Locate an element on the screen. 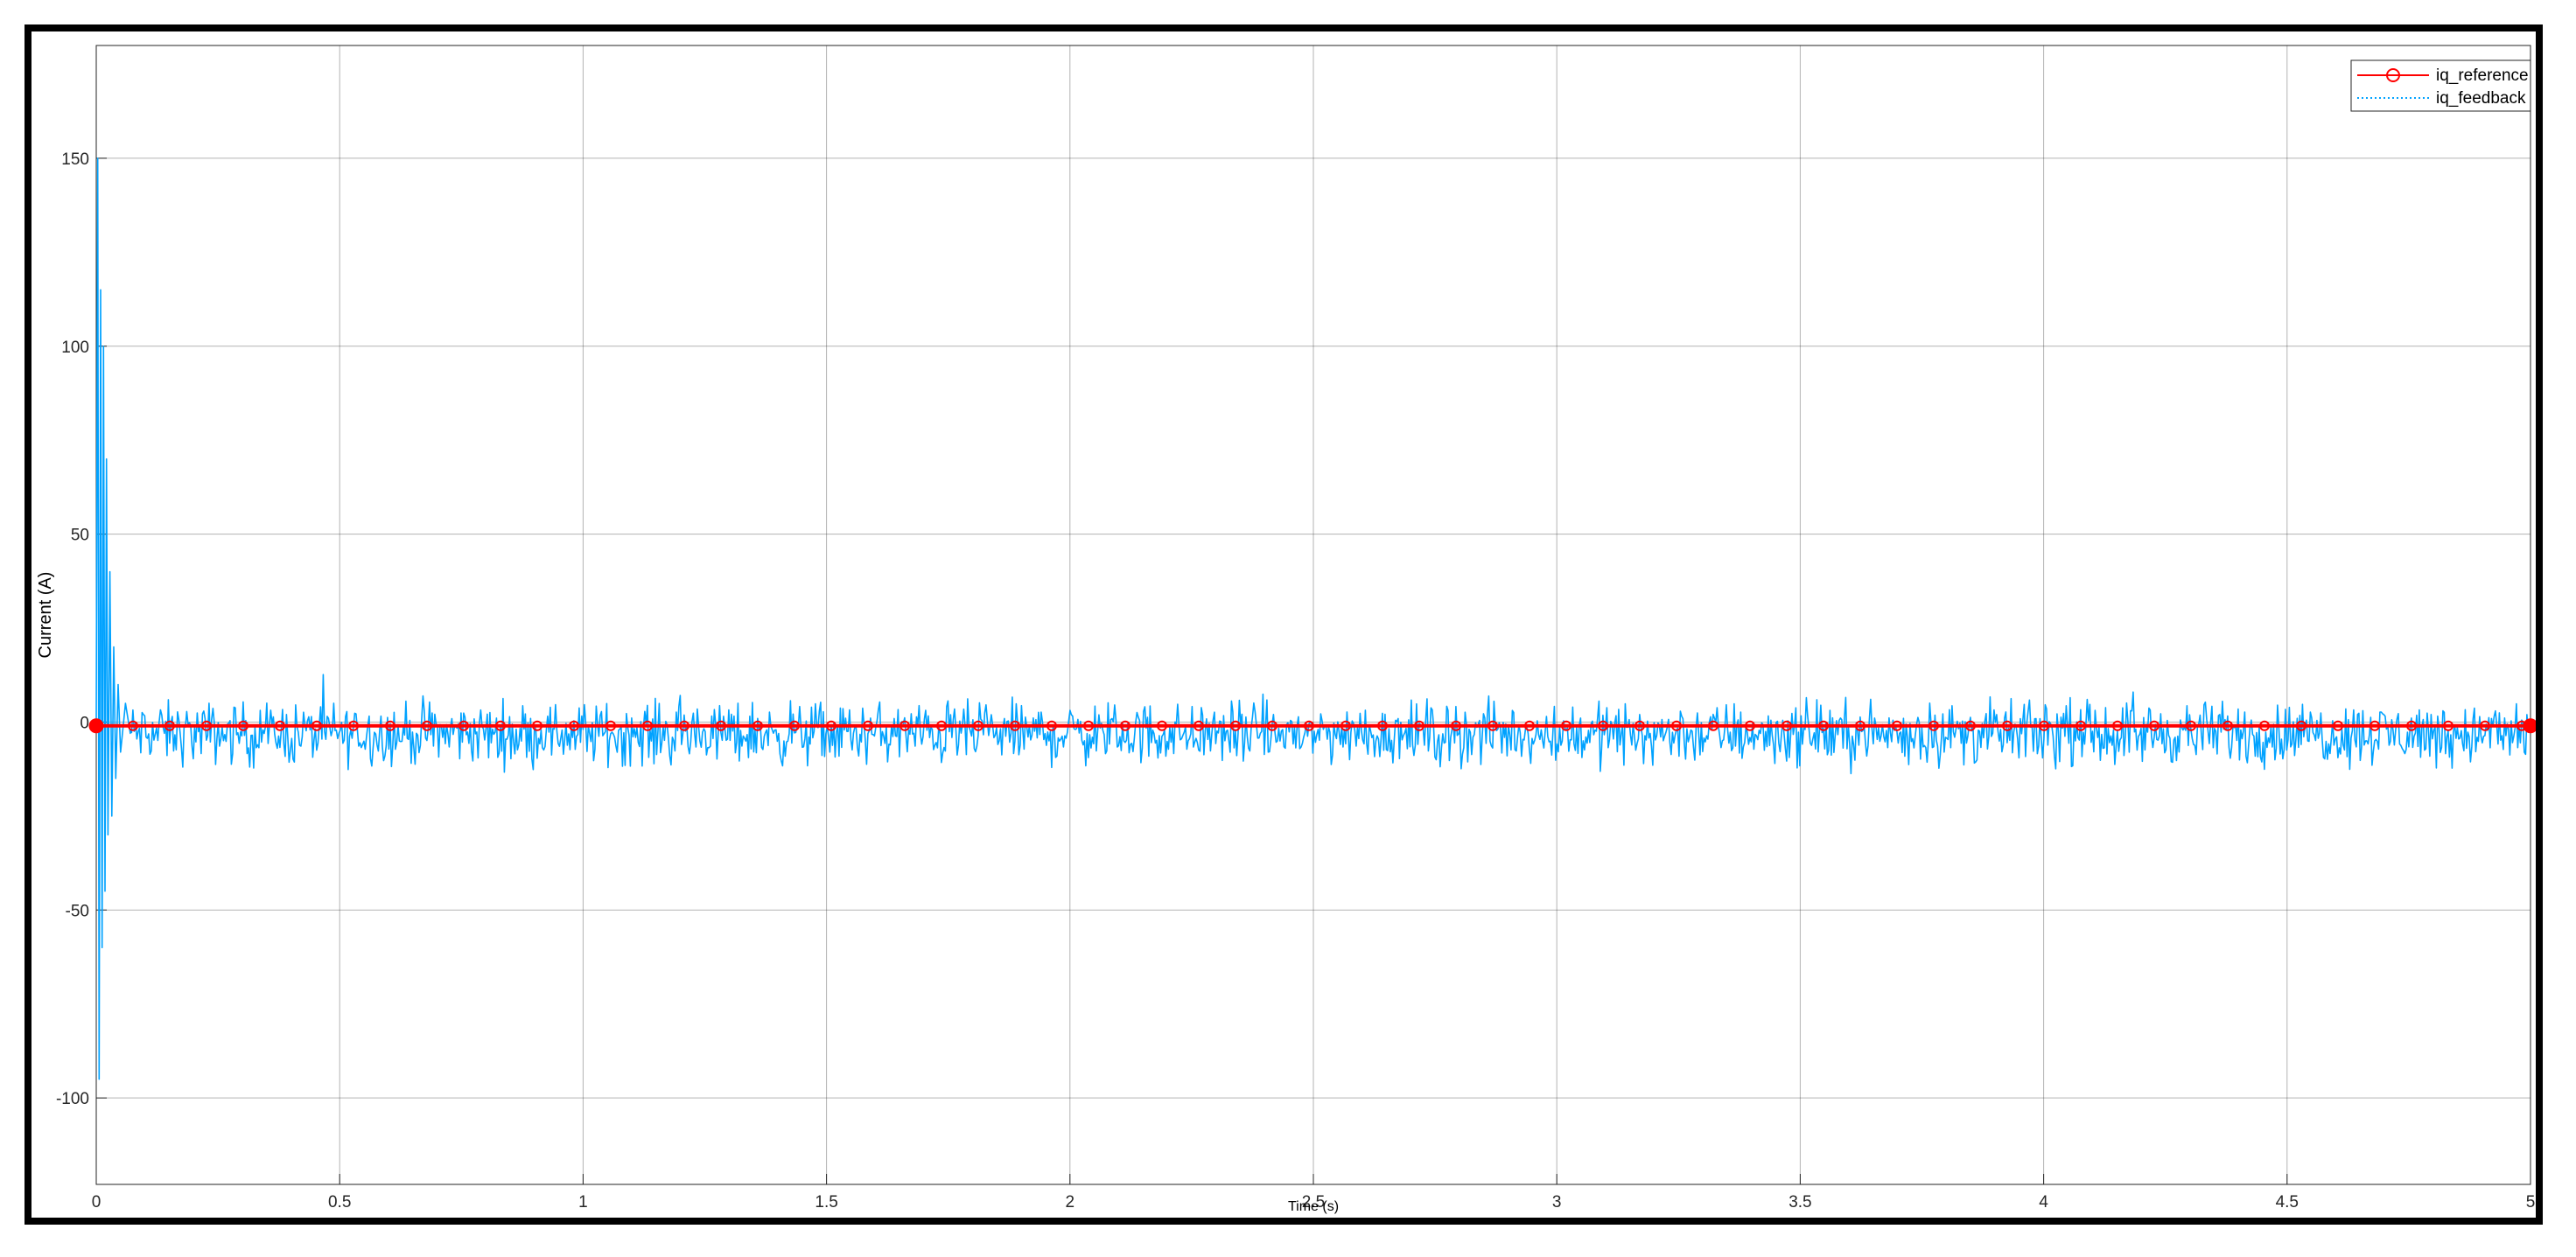 Image resolution: width=2576 pixels, height=1257 pixels. legend-label-iq-reference: iq_reference is located at coordinates (2482, 75).